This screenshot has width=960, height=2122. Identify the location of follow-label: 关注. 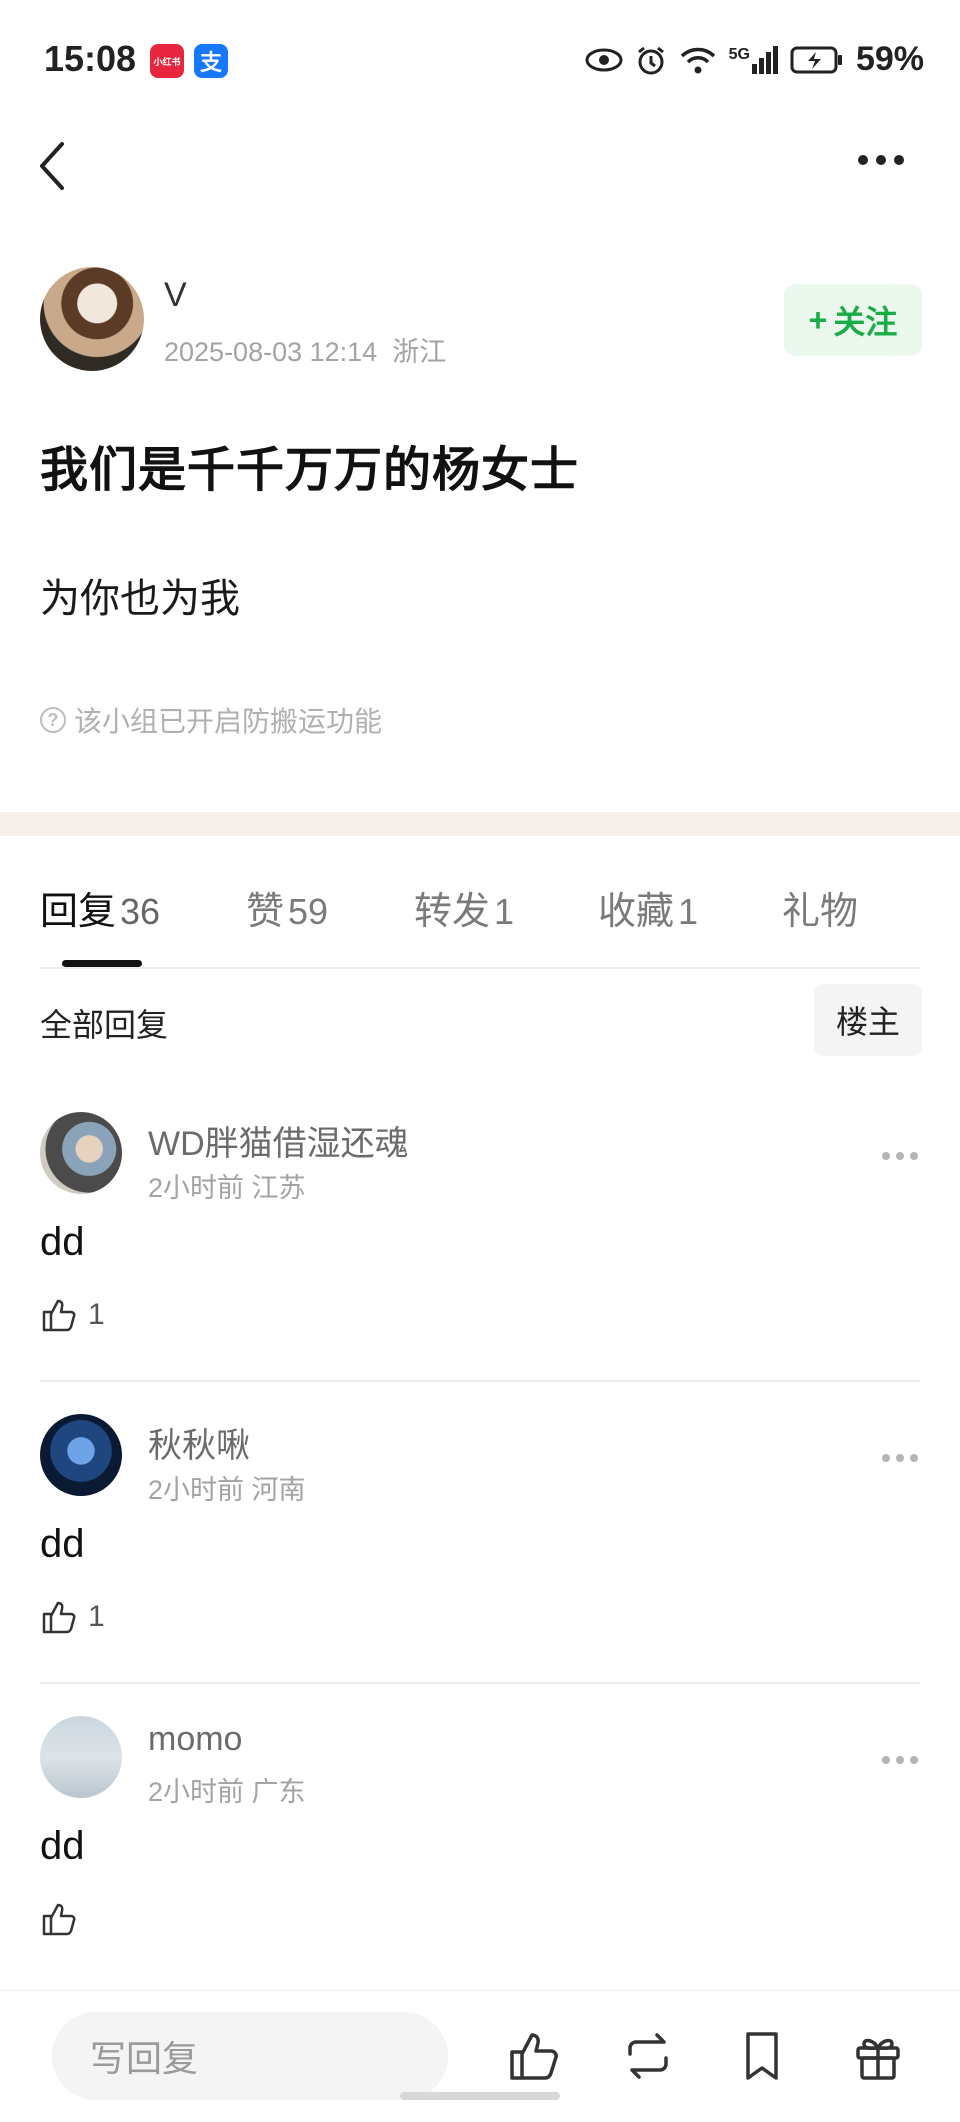
(865, 322).